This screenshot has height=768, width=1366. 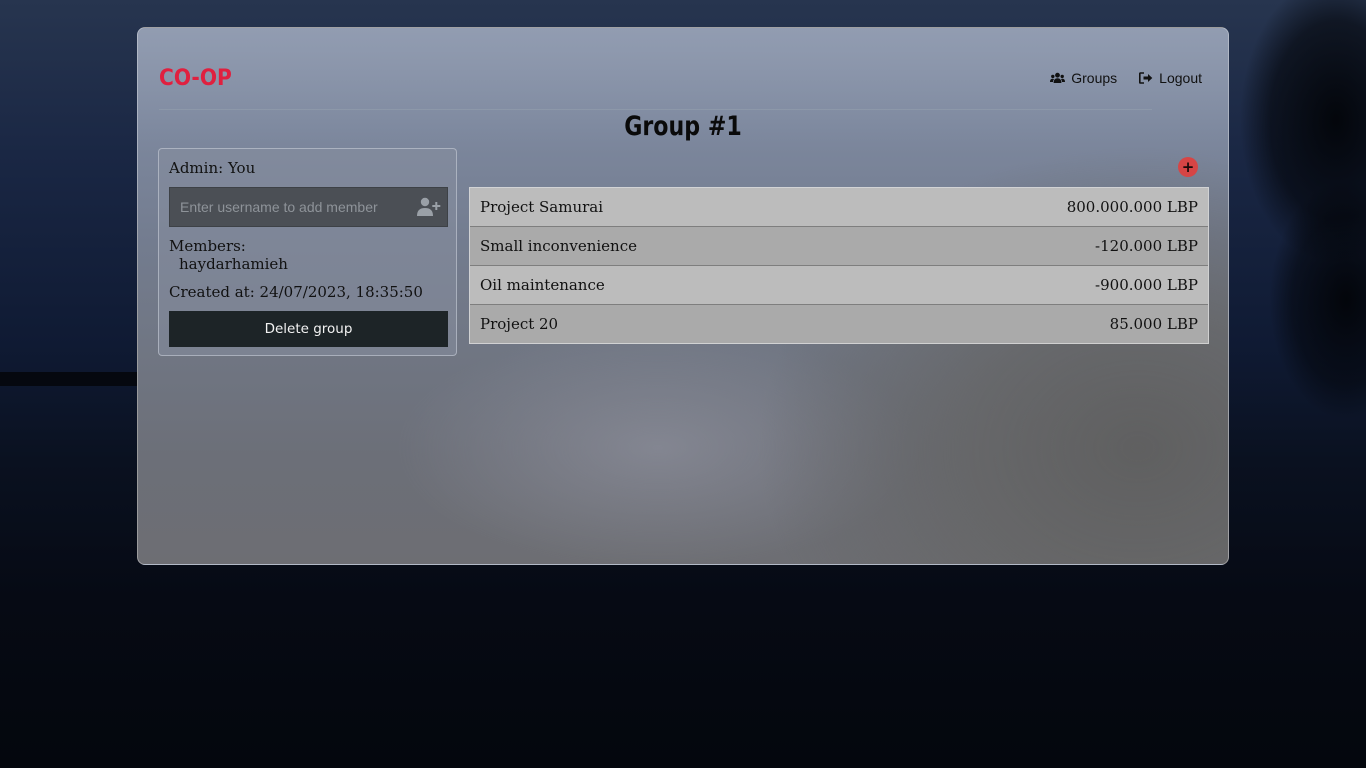 I want to click on header-divider, so click(x=655, y=109).